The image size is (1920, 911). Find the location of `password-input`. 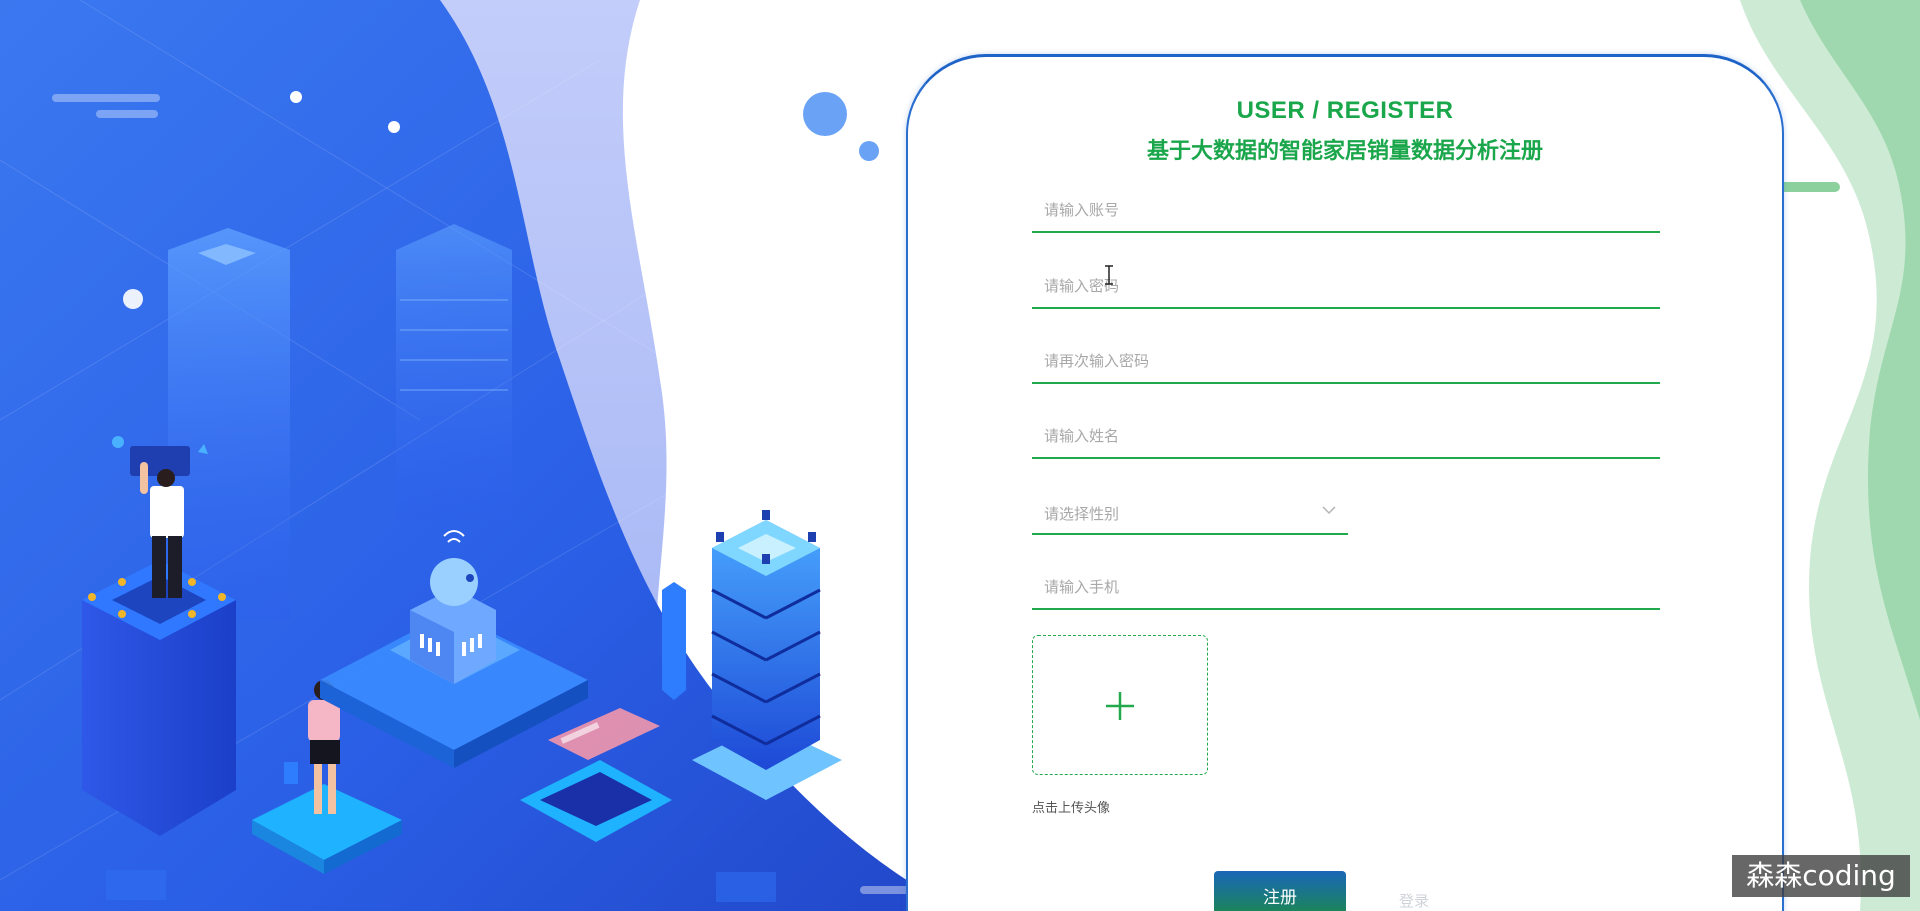

password-input is located at coordinates (1346, 284).